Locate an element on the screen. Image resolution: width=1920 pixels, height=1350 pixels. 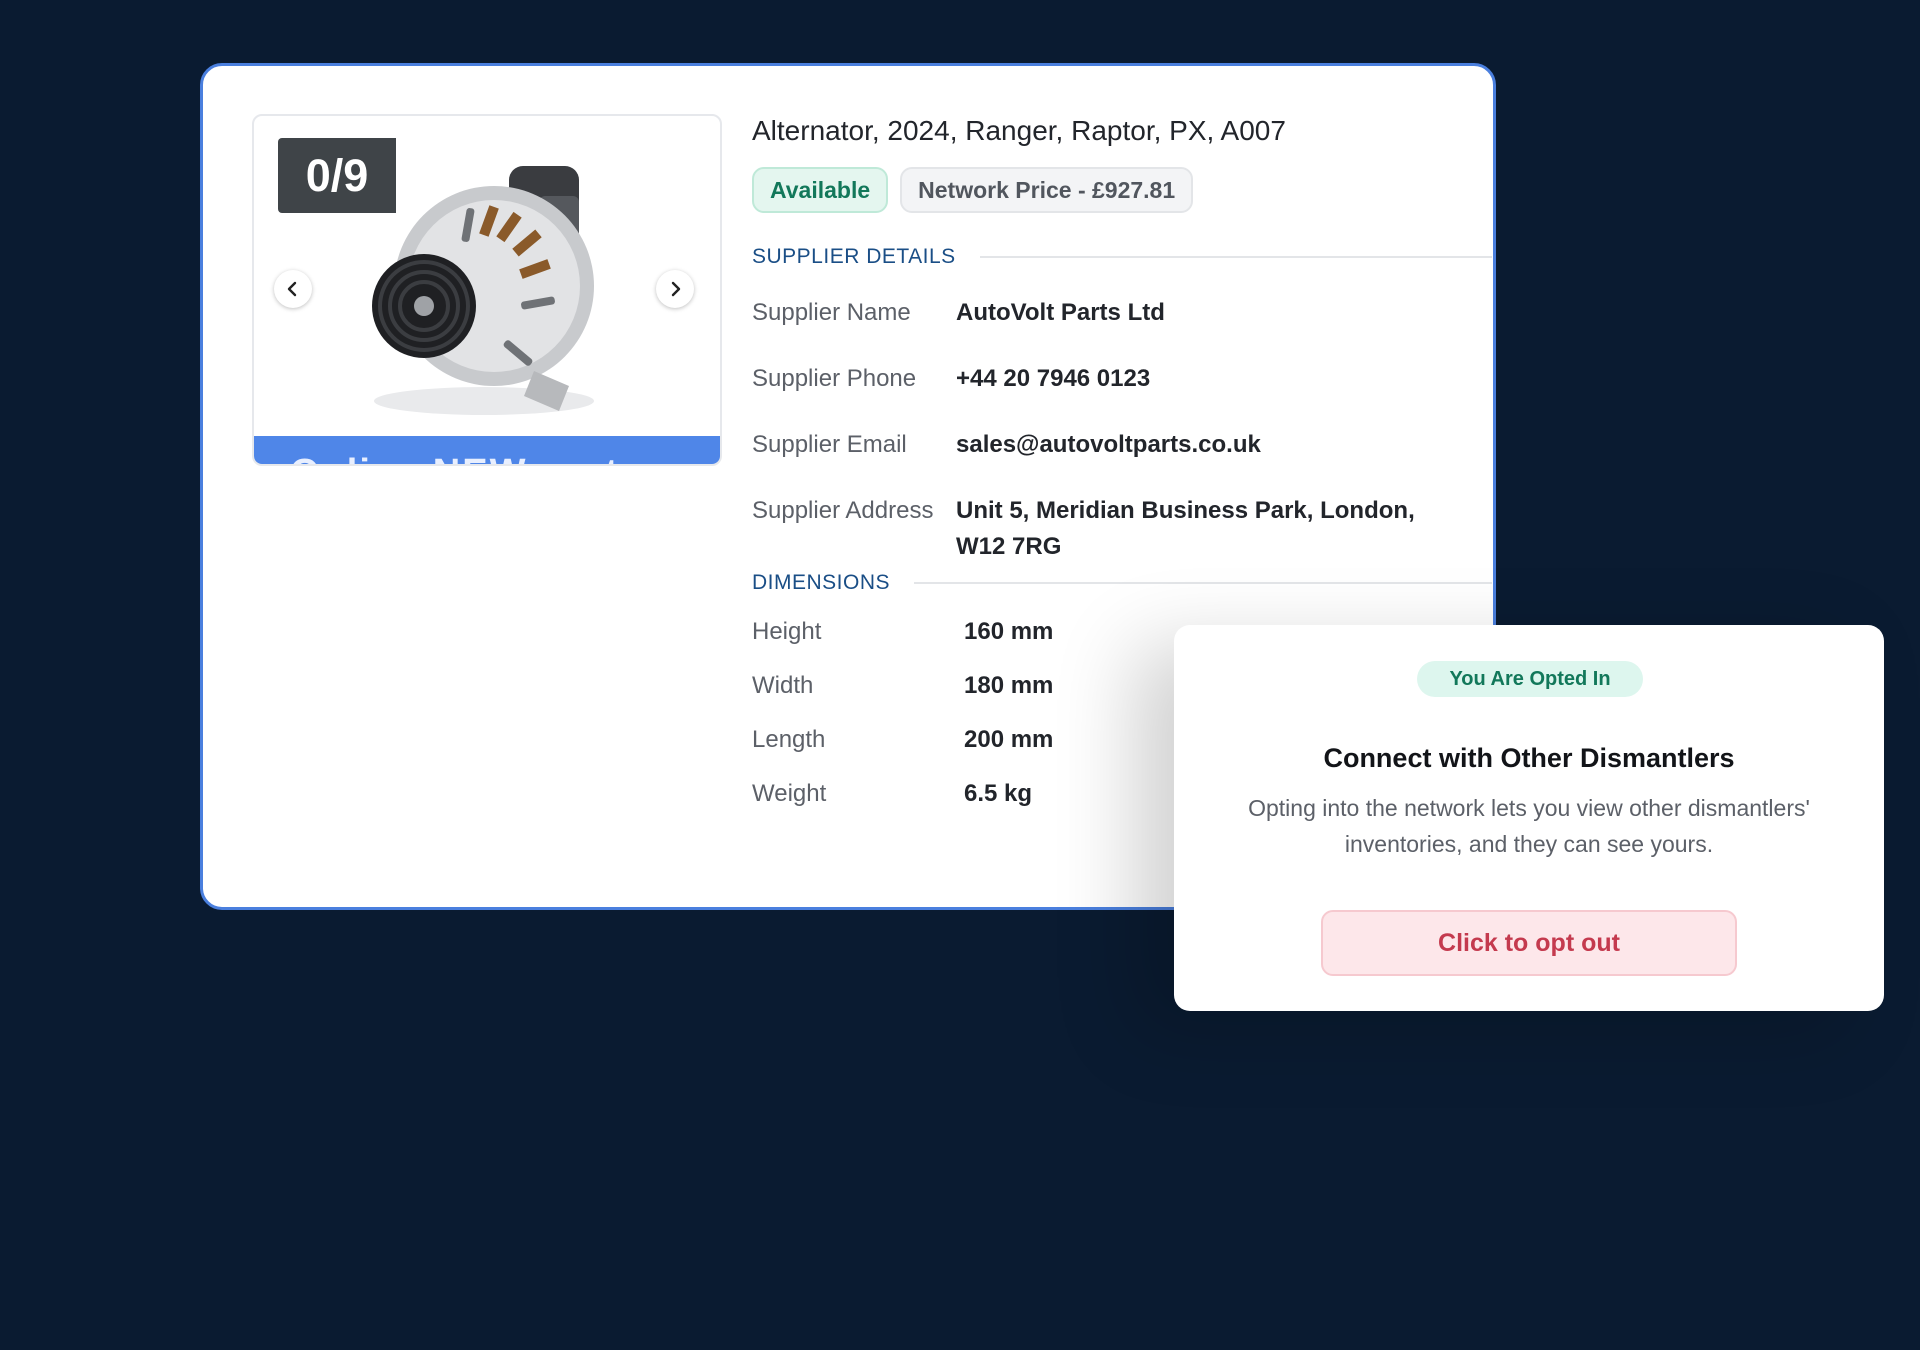
height-value: 160 mm is located at coordinates (1009, 631).